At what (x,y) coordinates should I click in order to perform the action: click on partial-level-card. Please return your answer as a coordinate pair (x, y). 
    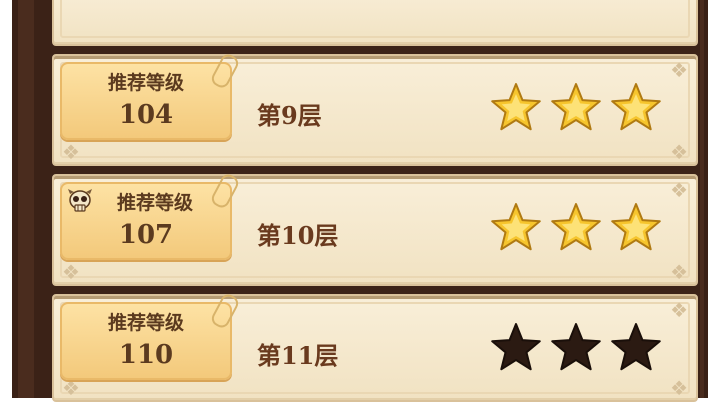
    Looking at the image, I should click on (375, 23).